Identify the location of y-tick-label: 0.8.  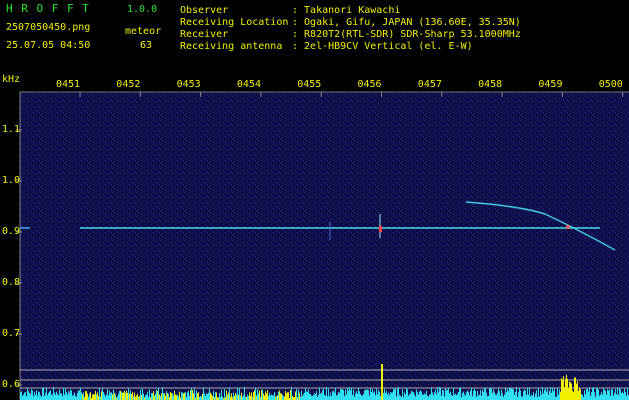
(11, 282).